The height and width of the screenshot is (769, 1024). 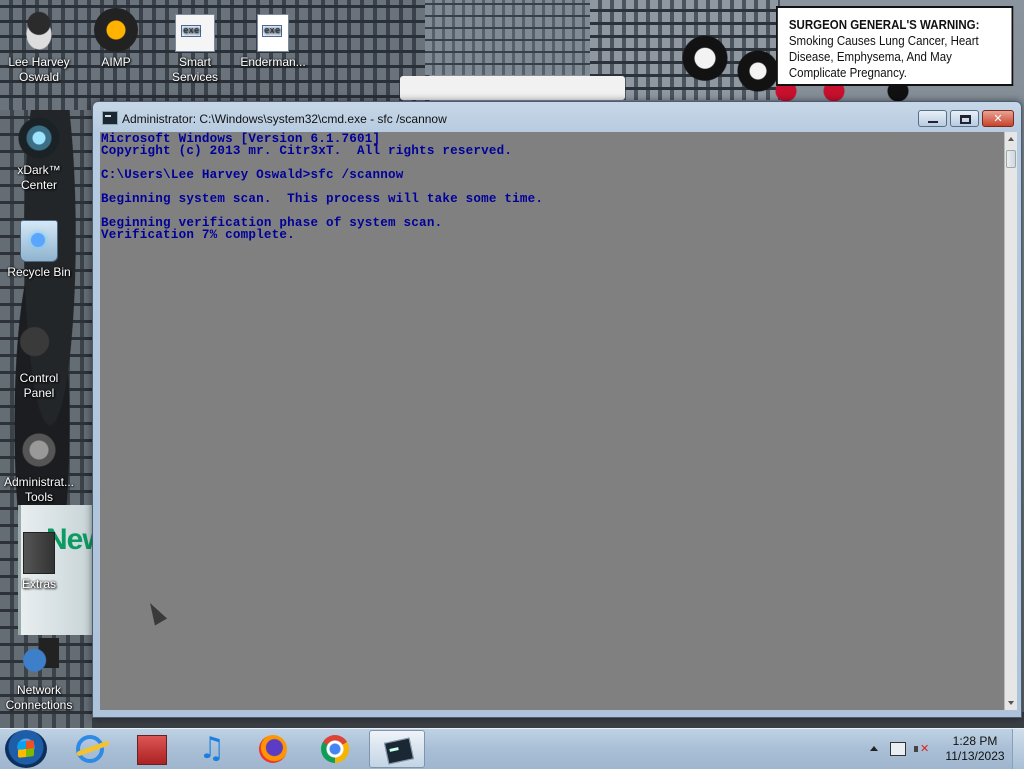 I want to click on network-icon, so click(x=39, y=658).